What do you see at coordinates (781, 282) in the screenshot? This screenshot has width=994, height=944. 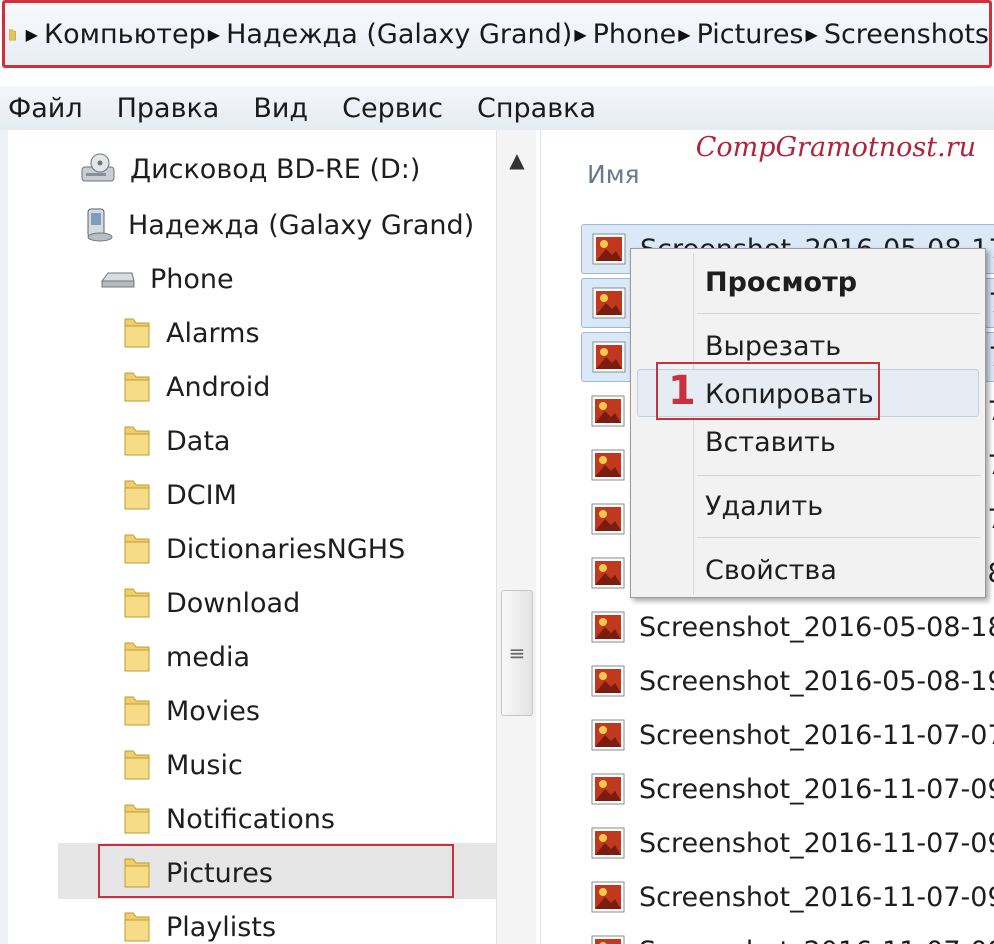 I see `menu-item-preview: Просмотр` at bounding box center [781, 282].